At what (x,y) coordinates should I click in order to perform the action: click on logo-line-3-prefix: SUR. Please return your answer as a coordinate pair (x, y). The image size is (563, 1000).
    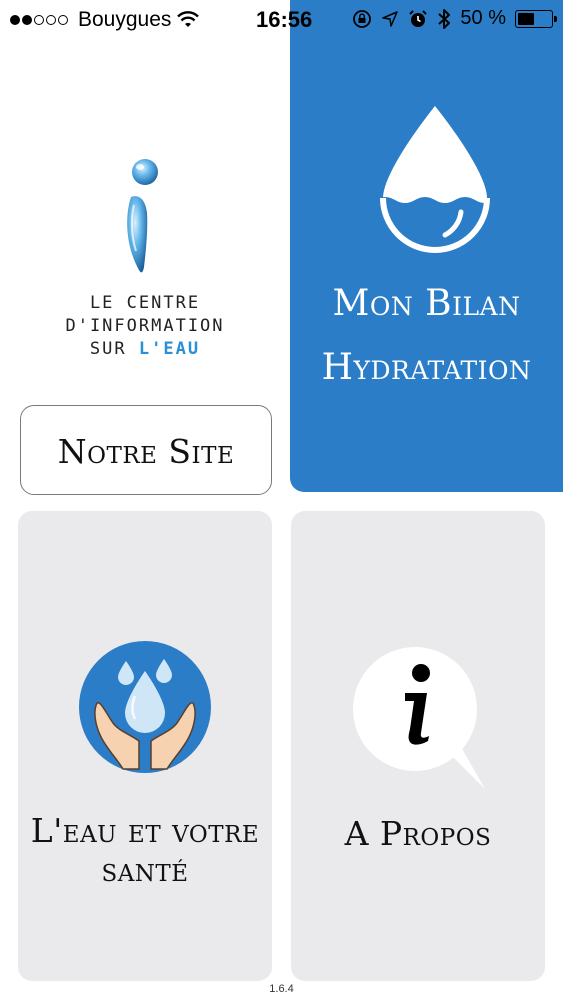
    Looking at the image, I should click on (108, 349).